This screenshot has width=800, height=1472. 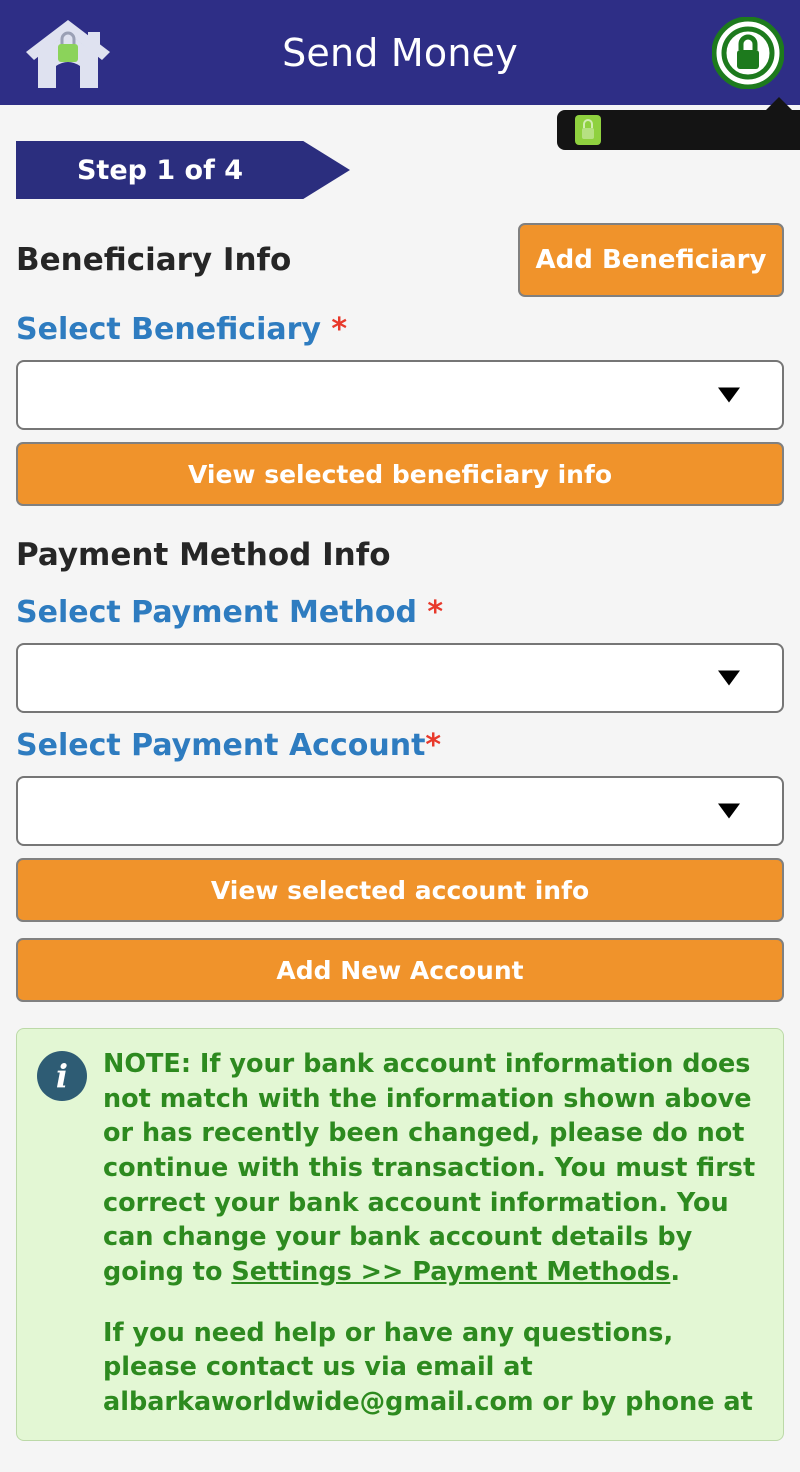 What do you see at coordinates (588, 130) in the screenshot?
I see `green-lock-icon` at bounding box center [588, 130].